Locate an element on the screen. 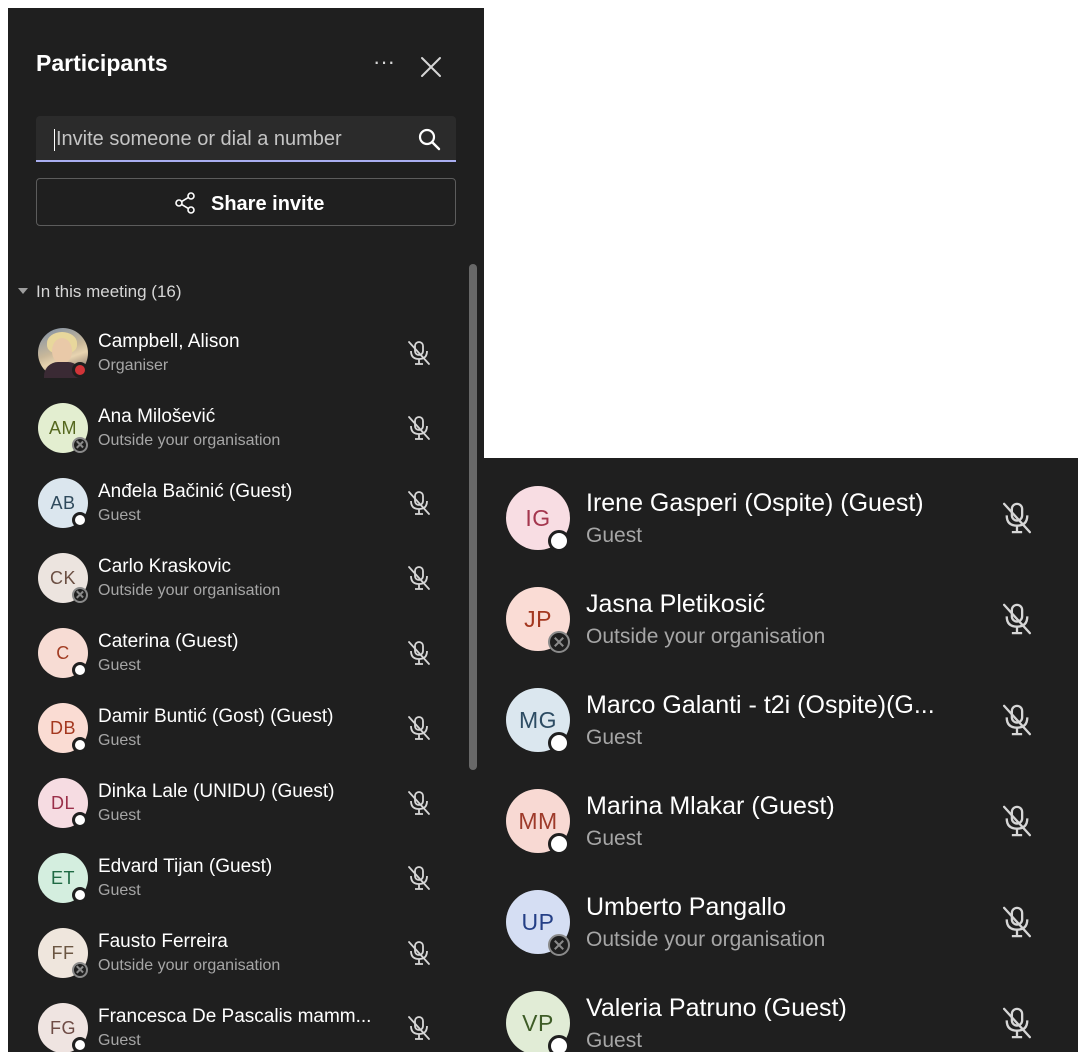 The height and width of the screenshot is (1052, 1078). avatar-initials: ET is located at coordinates (62, 877).